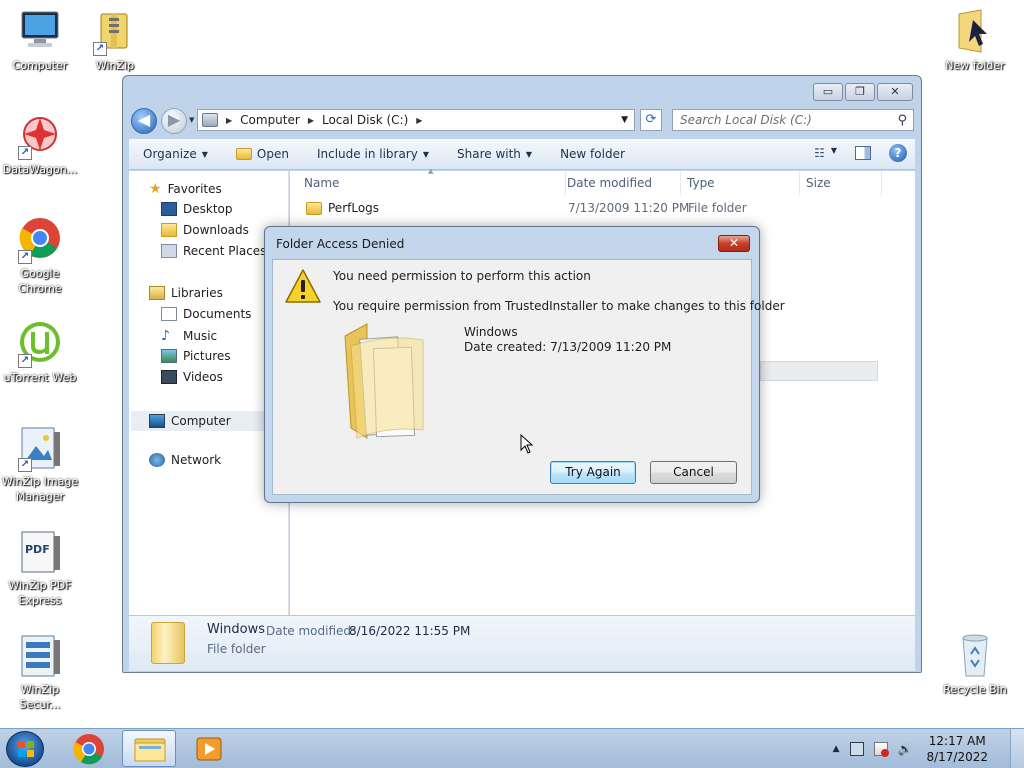 The image size is (1024, 768). I want to click on videos-icon, so click(169, 377).